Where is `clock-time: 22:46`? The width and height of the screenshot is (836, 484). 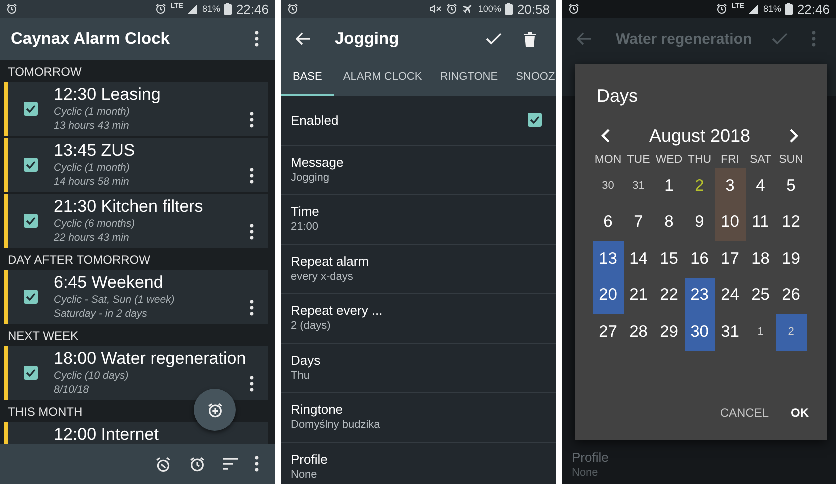 clock-time: 22:46 is located at coordinates (252, 9).